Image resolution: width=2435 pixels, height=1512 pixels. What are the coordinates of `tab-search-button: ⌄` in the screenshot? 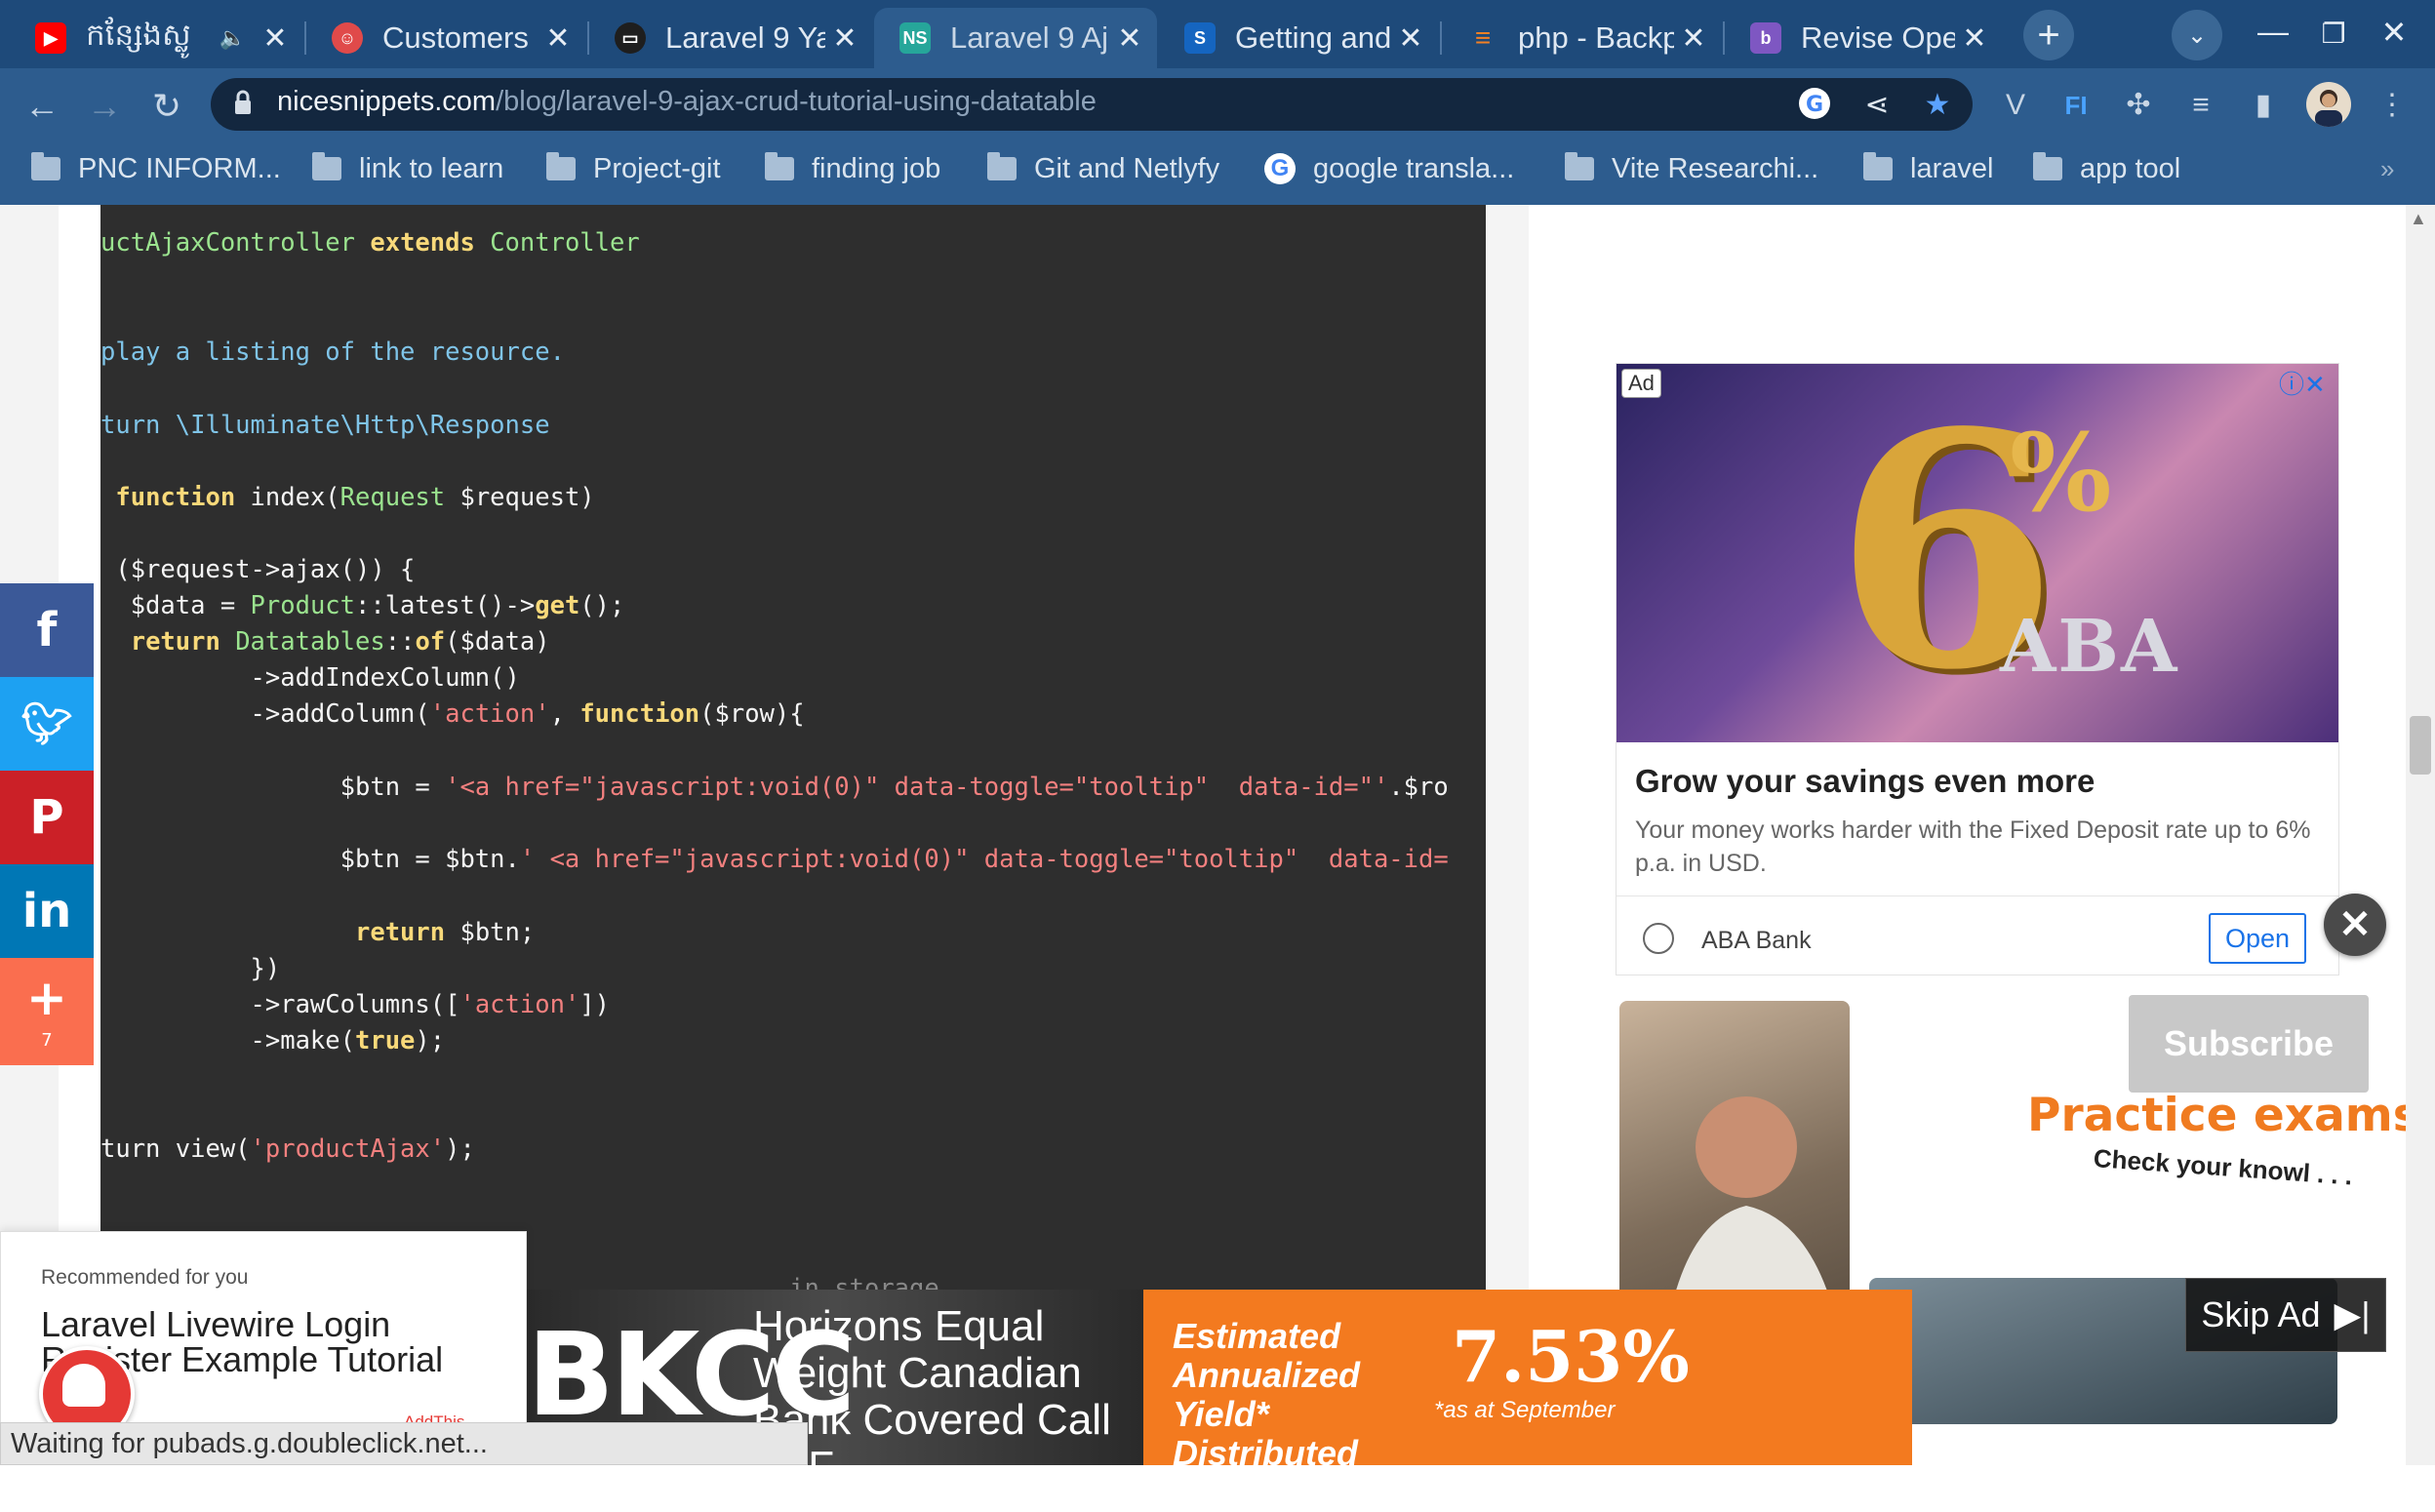 It's located at (2197, 35).